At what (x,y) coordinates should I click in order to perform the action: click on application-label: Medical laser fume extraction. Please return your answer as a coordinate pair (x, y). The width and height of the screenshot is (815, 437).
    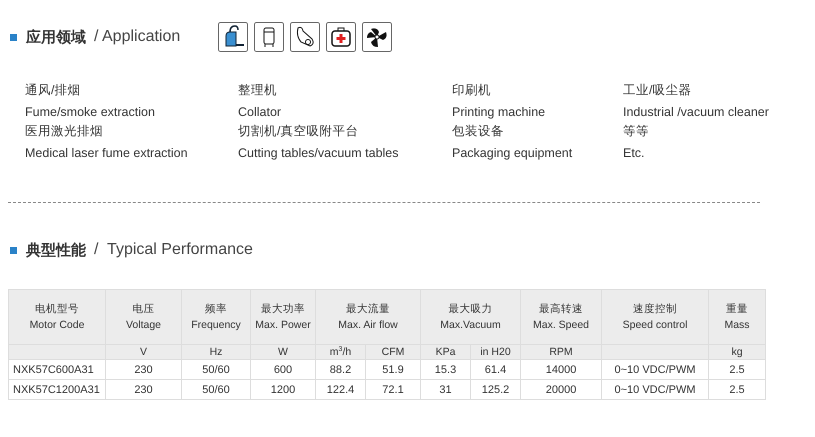
    Looking at the image, I should click on (107, 153).